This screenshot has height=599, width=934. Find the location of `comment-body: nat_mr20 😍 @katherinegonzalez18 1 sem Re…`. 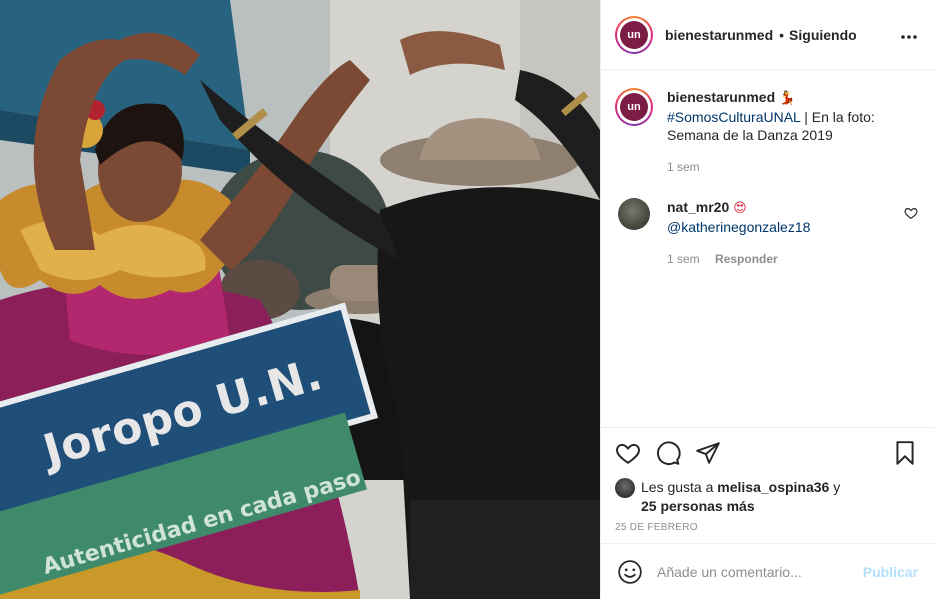

comment-body: nat_mr20 😍 @katherinegonzalez18 1 sem Re… is located at coordinates (780, 233).